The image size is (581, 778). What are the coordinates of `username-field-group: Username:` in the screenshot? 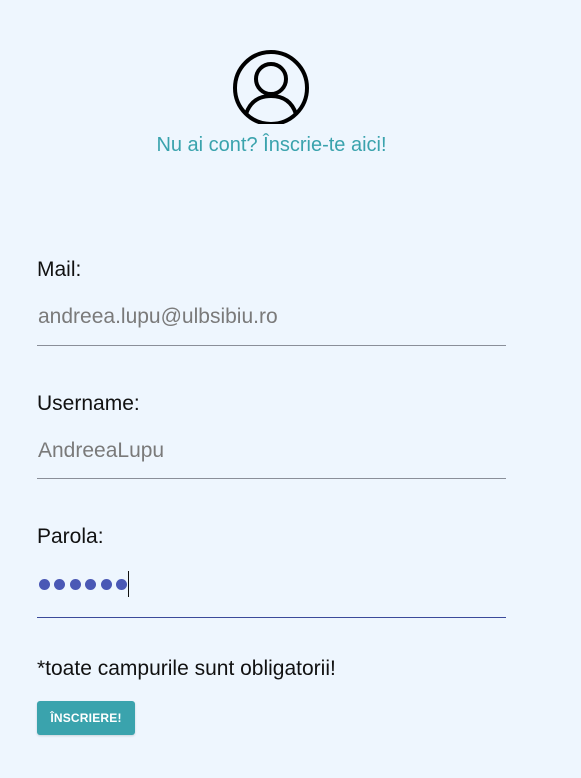 It's located at (271, 435).